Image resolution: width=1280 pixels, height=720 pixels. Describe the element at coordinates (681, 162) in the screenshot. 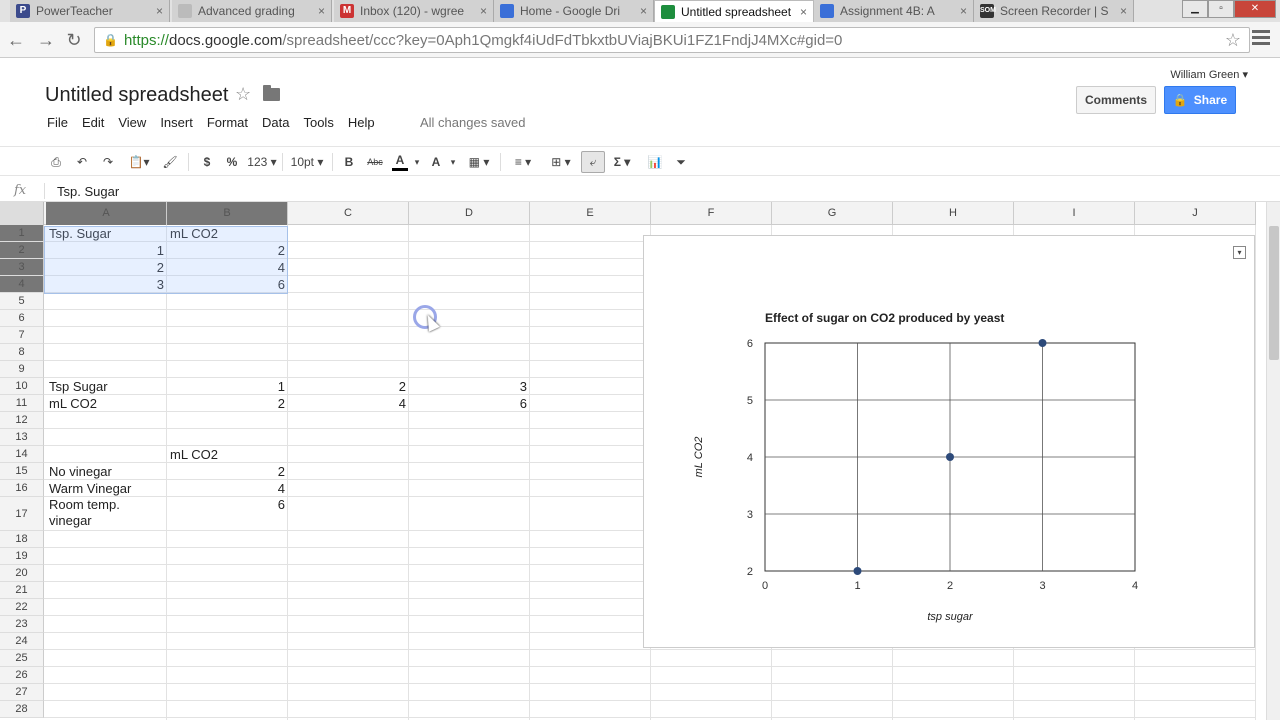

I see `filter-icon: ⏷` at that location.